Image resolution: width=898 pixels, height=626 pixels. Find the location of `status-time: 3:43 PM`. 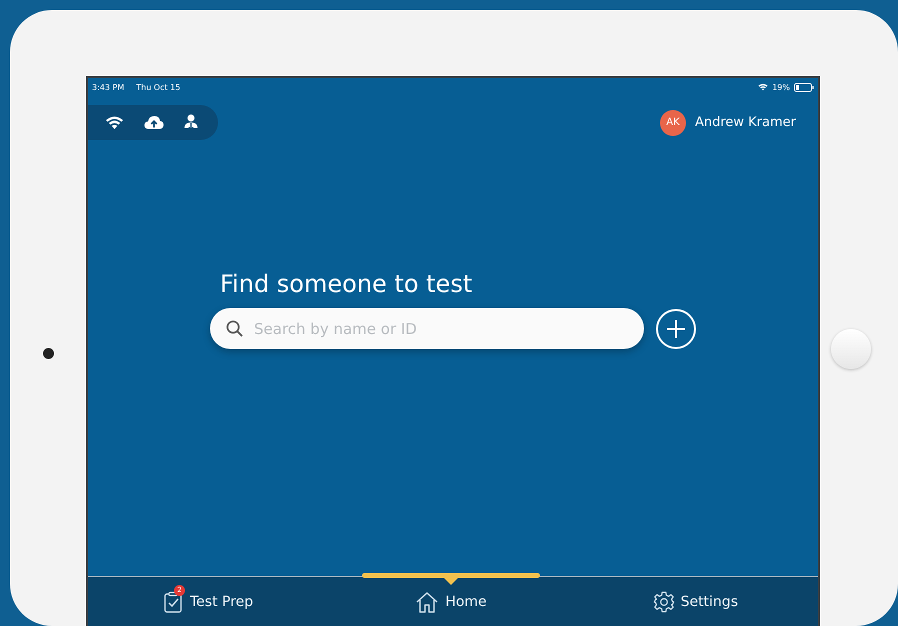

status-time: 3:43 PM is located at coordinates (108, 87).